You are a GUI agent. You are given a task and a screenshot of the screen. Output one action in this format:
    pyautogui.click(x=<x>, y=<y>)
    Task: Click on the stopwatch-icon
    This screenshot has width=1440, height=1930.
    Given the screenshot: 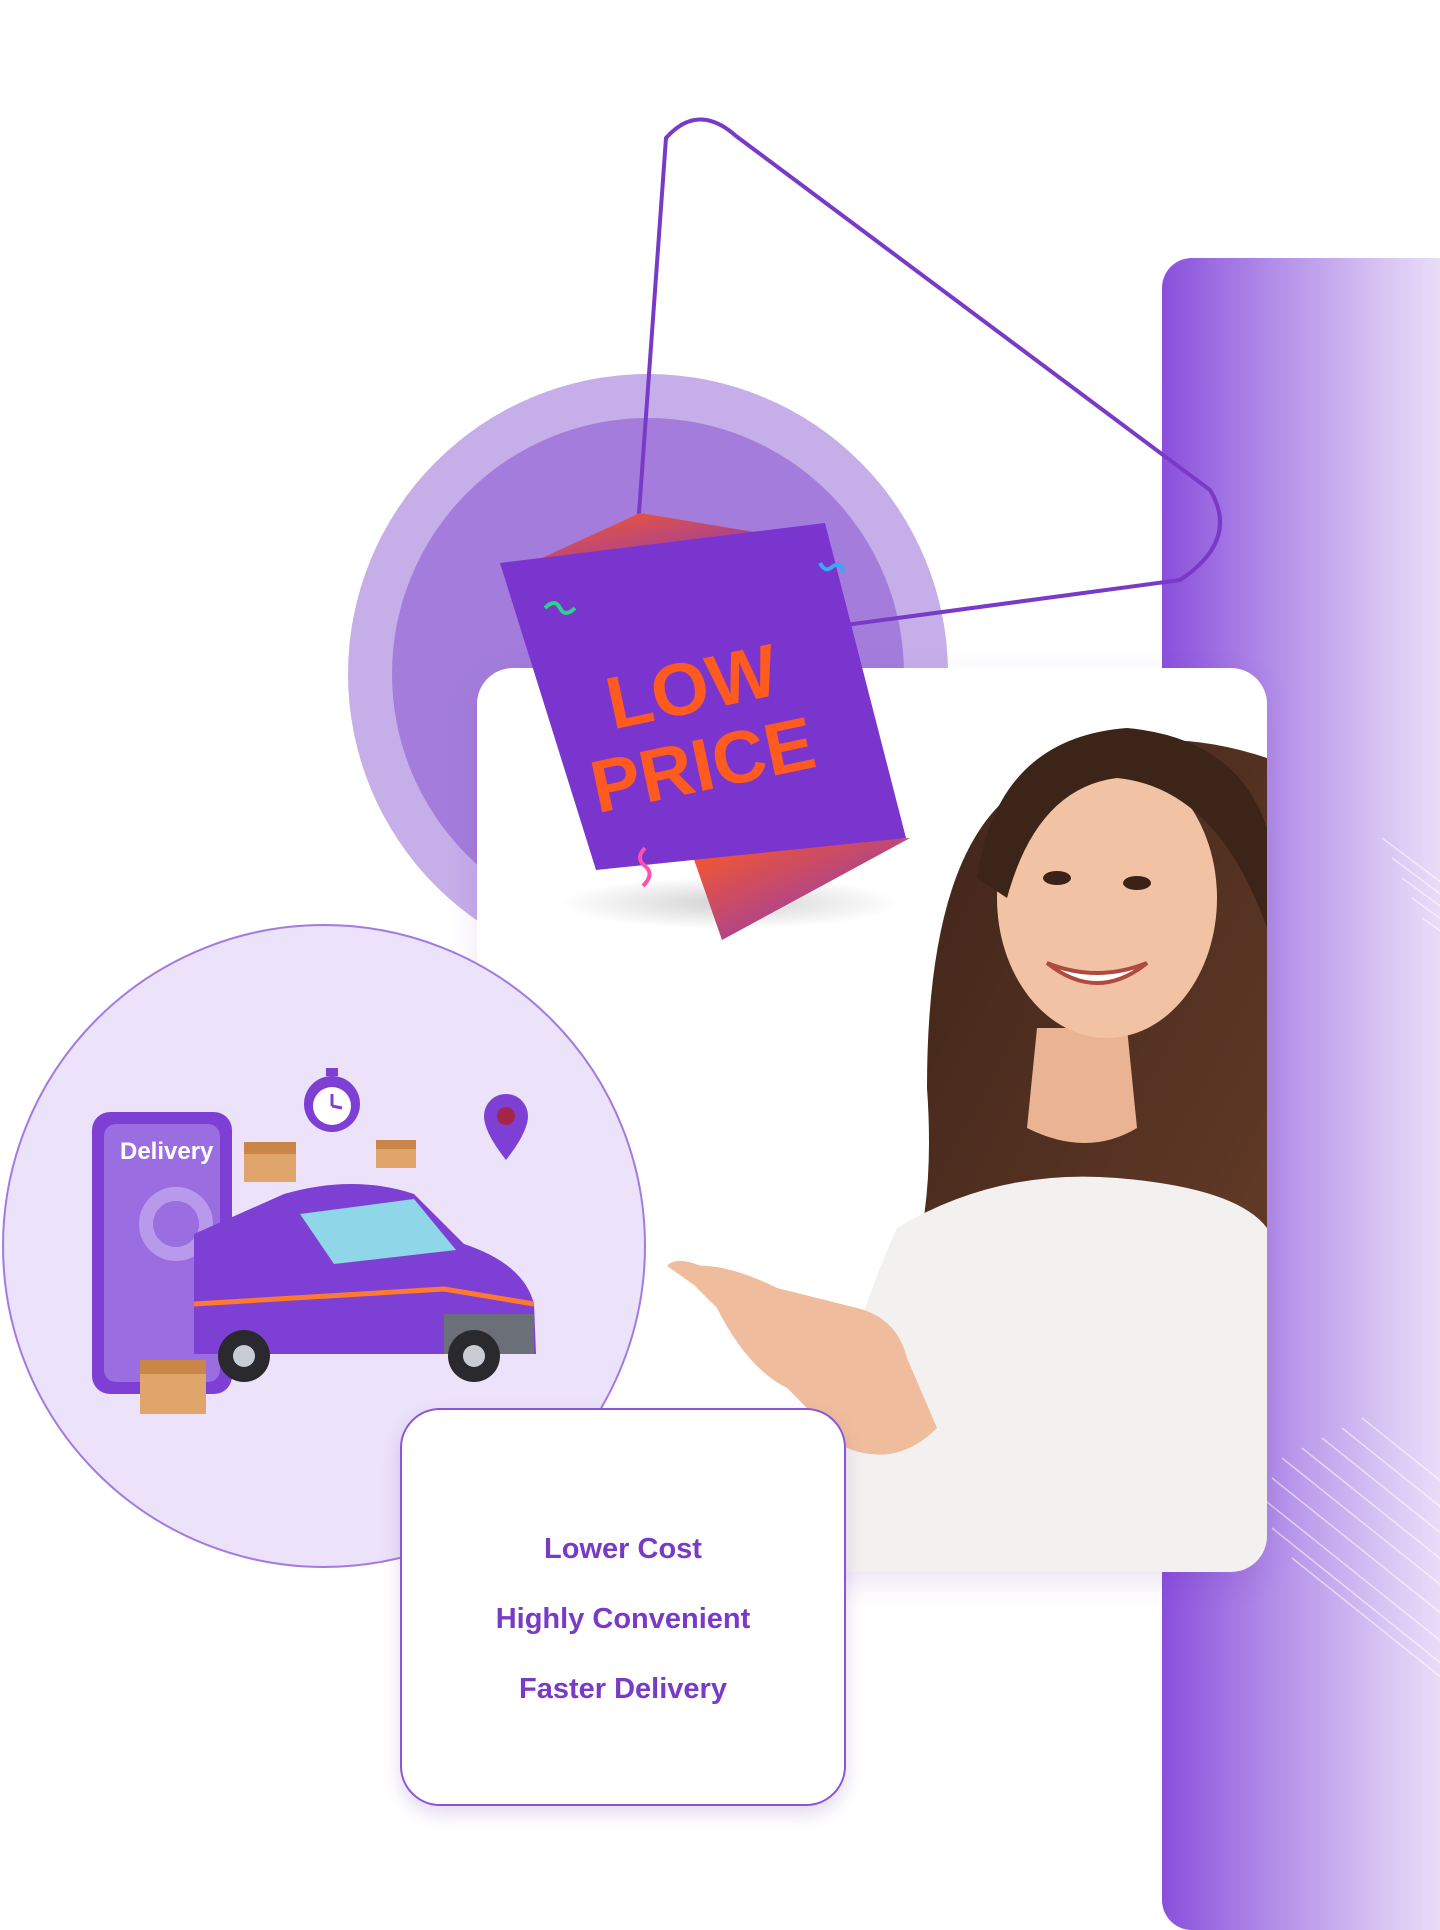 What is the action you would take?
    pyautogui.click(x=332, y=1100)
    